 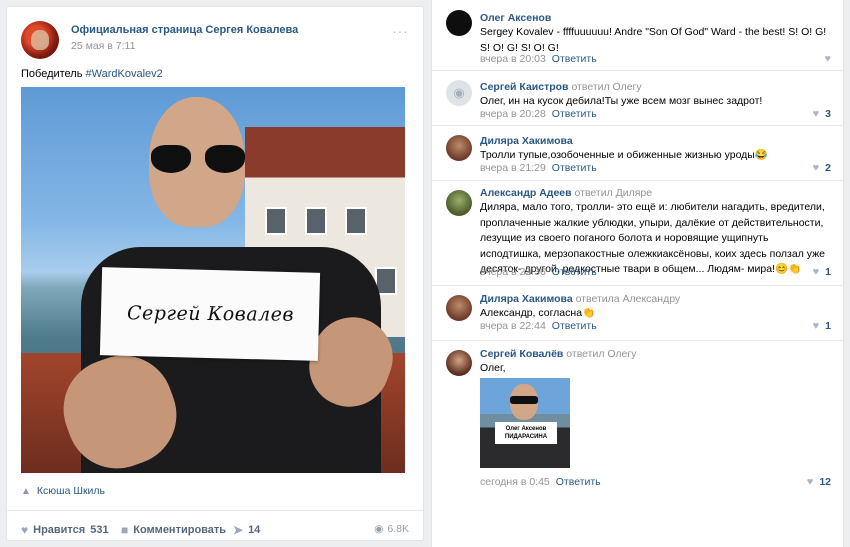 What do you see at coordinates (822, 114) in the screenshot?
I see `comment-like-button: ♥ 3` at bounding box center [822, 114].